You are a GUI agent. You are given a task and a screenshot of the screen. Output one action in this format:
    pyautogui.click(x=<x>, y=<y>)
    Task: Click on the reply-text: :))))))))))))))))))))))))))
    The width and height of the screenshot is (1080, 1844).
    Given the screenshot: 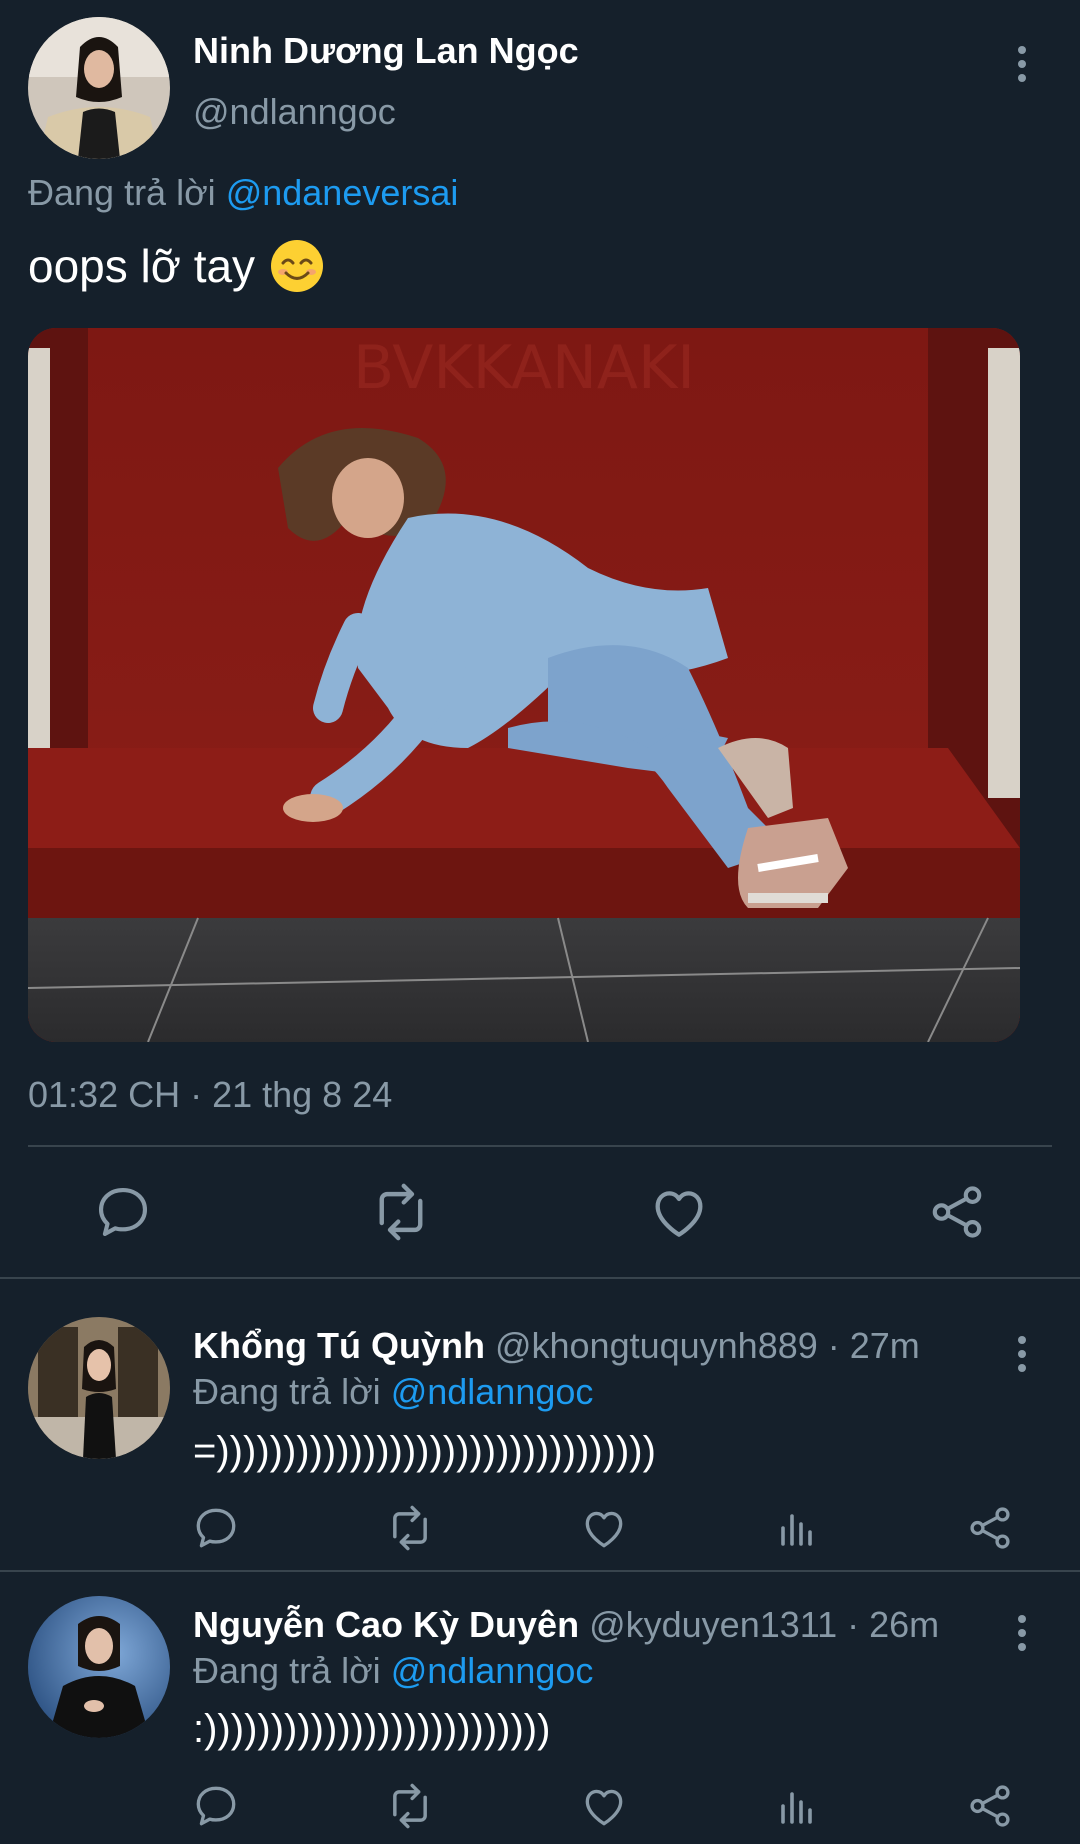 What is the action you would take?
    pyautogui.click(x=372, y=1729)
    